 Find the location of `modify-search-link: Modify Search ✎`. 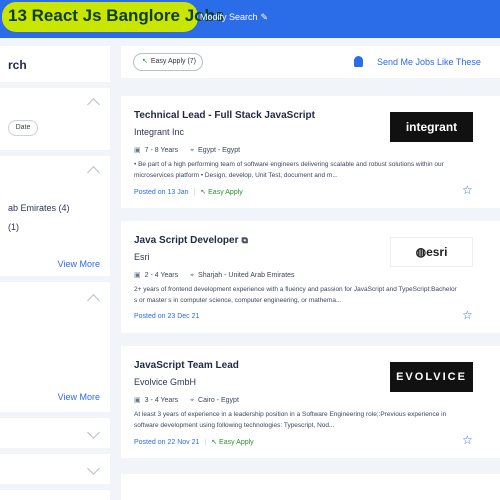

modify-search-link: Modify Search ✎ is located at coordinates (234, 17).